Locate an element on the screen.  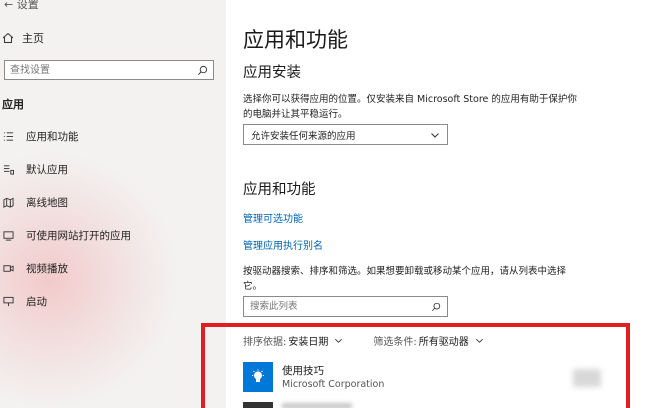
lightbulb-icon is located at coordinates (258, 375).